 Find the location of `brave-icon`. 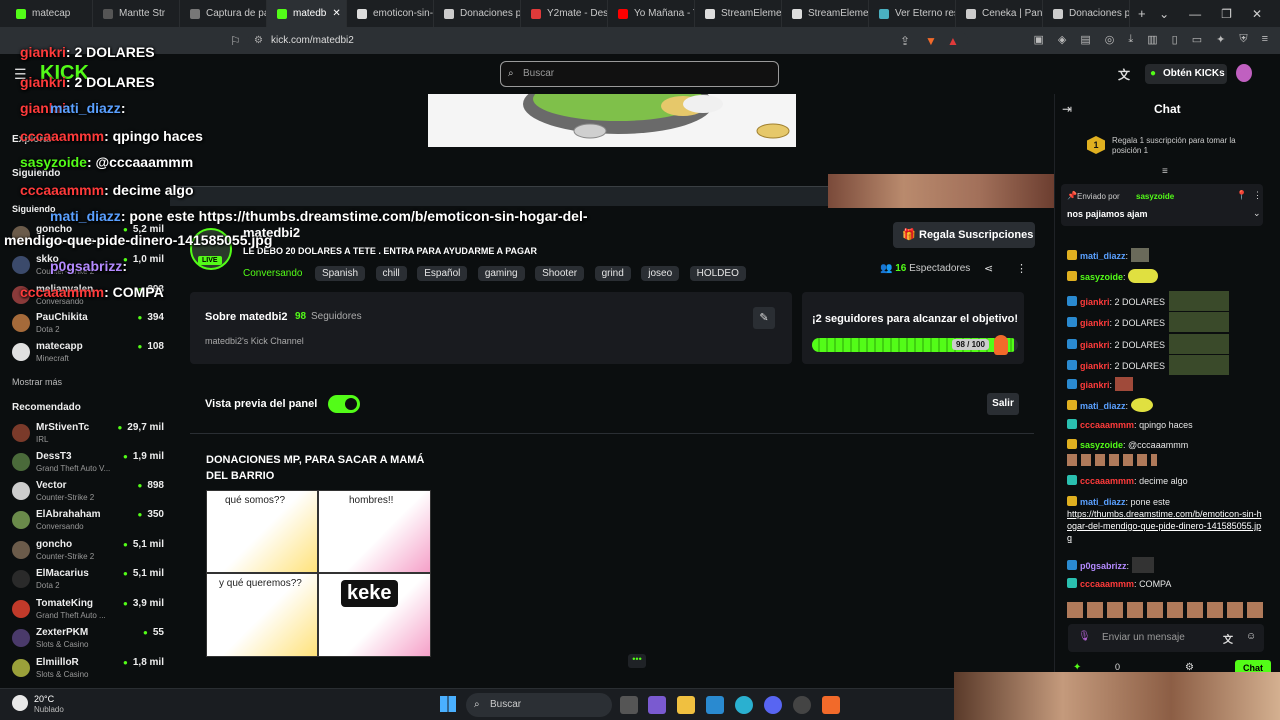

brave-icon is located at coordinates (831, 705).